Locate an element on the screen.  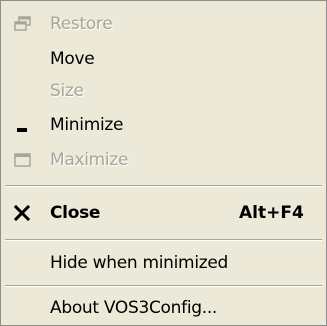
menu-item-label: Maximize is located at coordinates (89, 160).